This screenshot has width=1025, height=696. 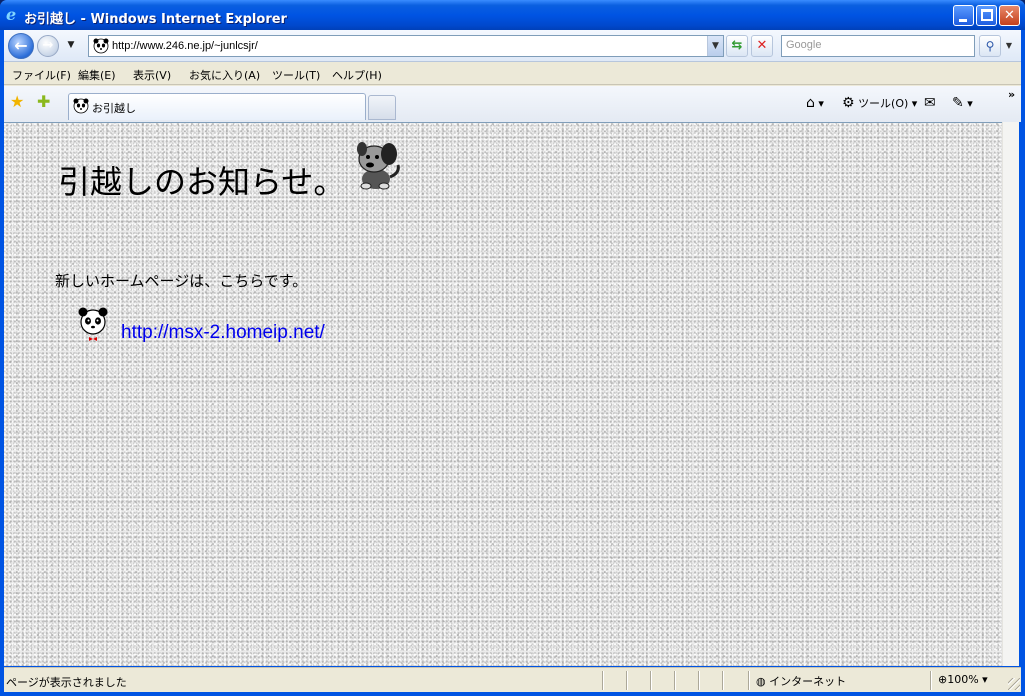 What do you see at coordinates (406, 46) in the screenshot?
I see `address-bar: http://www.246.ne.jp/~junlcsjr/ ▼` at bounding box center [406, 46].